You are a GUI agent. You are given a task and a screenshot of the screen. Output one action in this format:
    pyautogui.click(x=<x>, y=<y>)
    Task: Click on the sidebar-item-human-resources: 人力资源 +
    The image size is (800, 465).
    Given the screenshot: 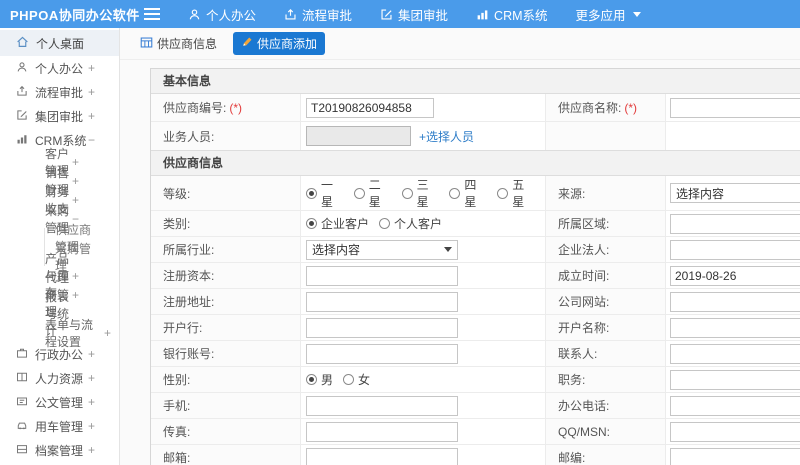 What is the action you would take?
    pyautogui.click(x=59, y=378)
    